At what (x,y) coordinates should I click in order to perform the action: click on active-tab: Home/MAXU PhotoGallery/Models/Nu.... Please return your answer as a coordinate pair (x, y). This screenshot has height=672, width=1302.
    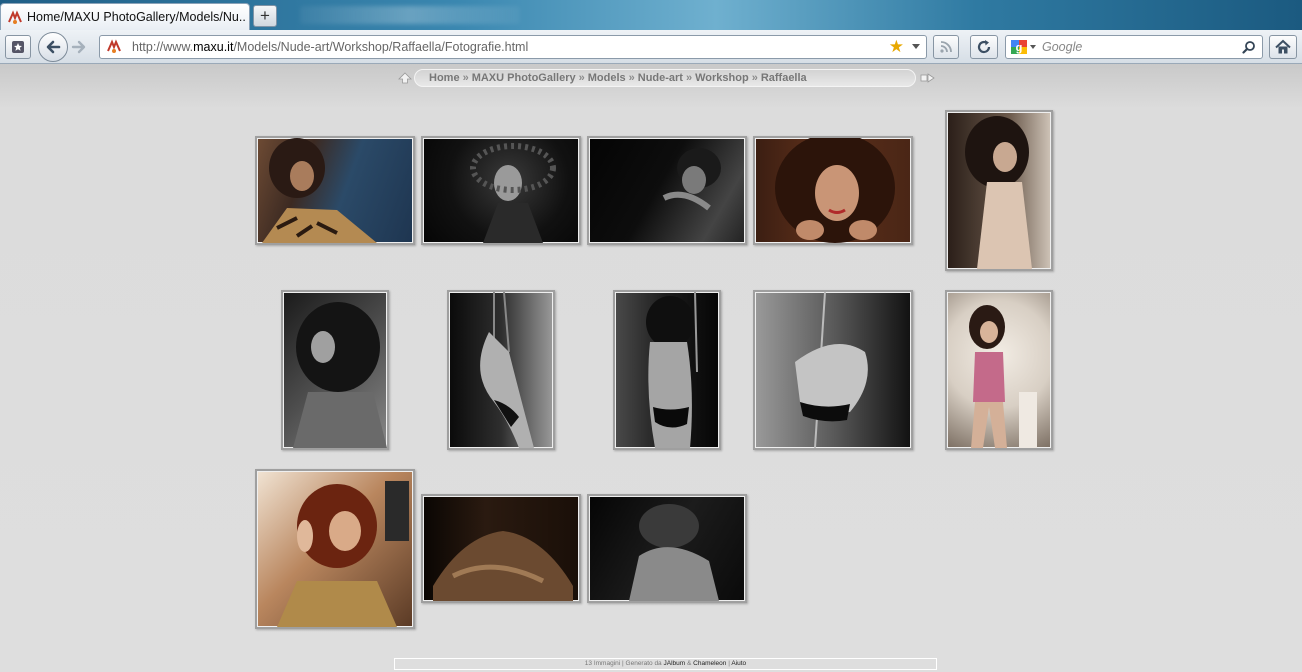
    Looking at the image, I should click on (125, 16).